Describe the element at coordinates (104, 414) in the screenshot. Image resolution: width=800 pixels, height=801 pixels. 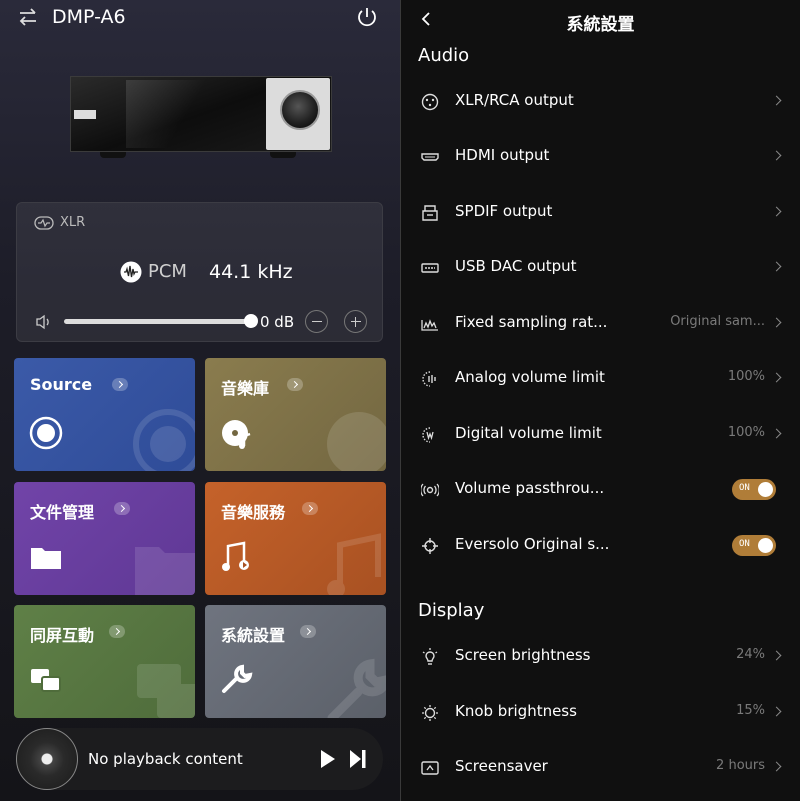
I see `tile-source: Source` at that location.